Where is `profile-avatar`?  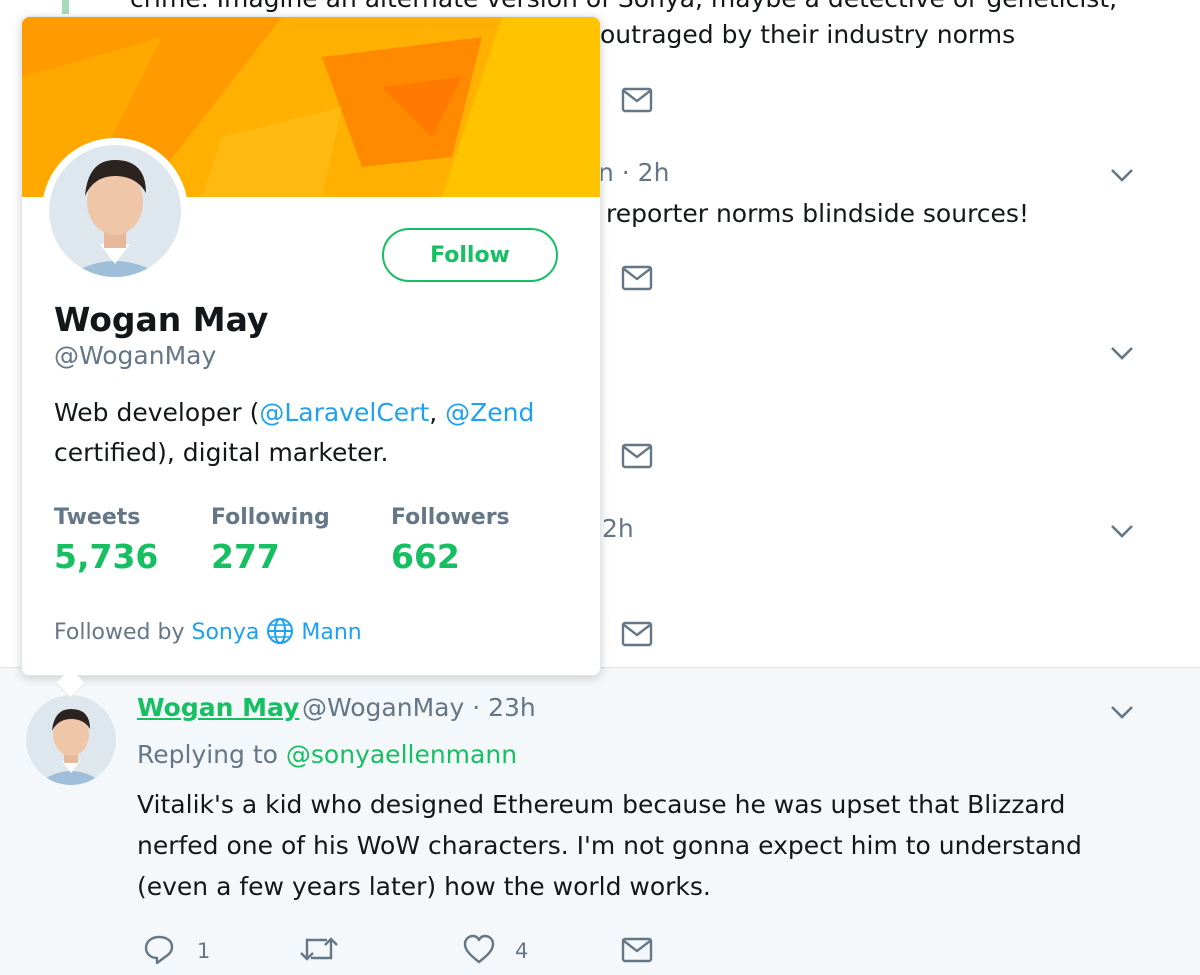
profile-avatar is located at coordinates (115, 211).